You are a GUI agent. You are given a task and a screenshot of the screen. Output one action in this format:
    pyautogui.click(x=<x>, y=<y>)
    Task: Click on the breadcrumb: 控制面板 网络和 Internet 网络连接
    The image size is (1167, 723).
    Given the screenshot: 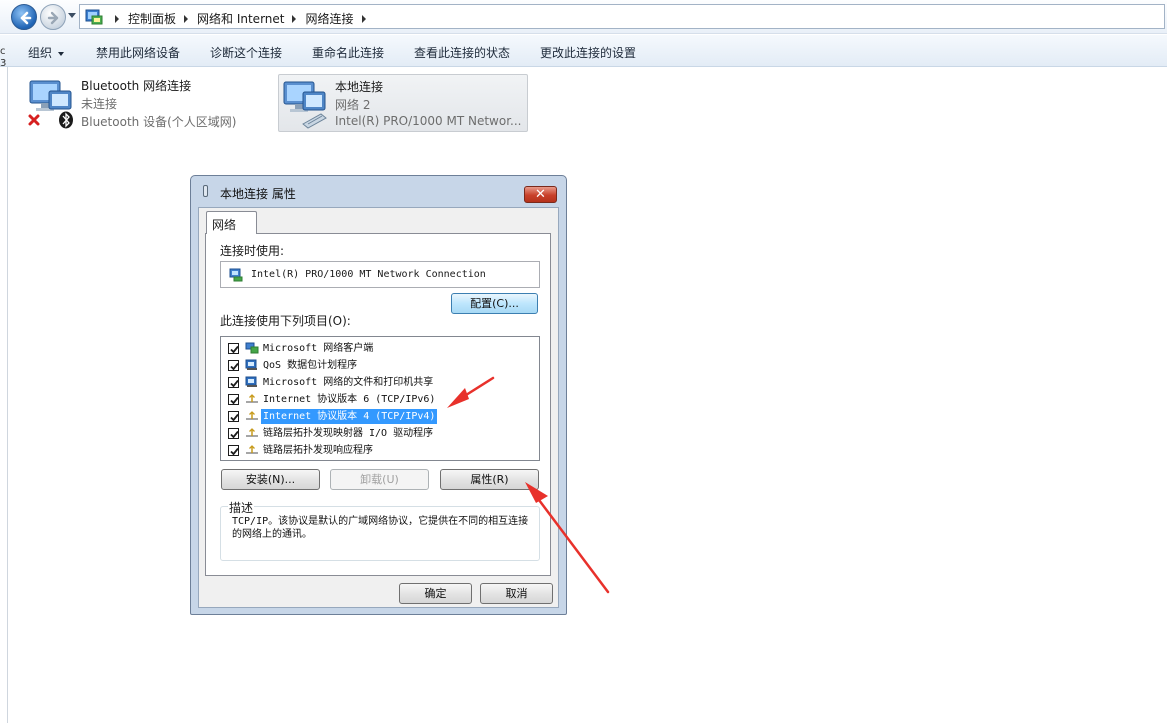 What is the action you would take?
    pyautogui.click(x=241, y=18)
    